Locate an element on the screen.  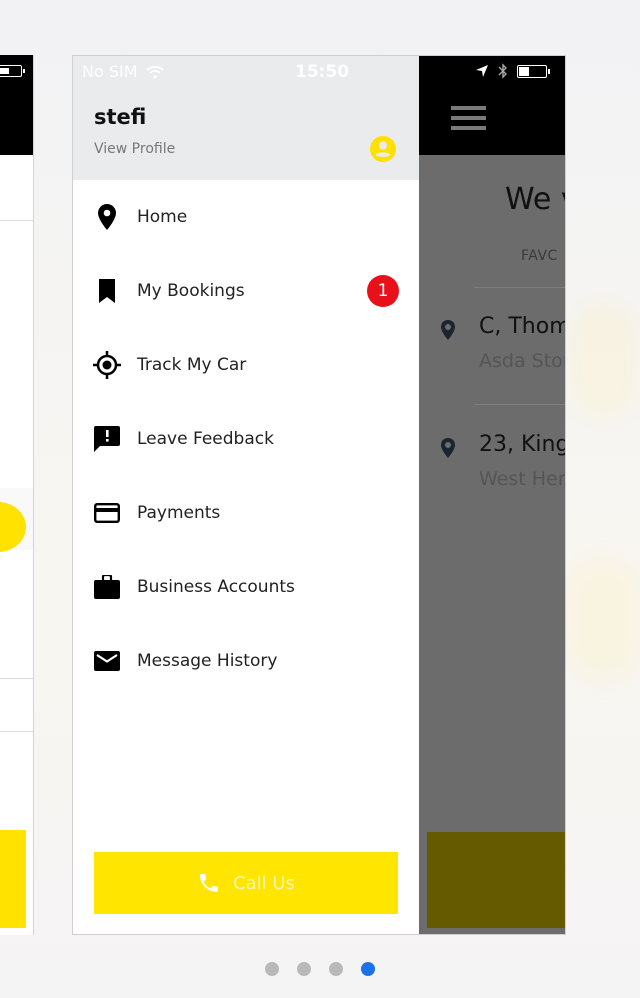
tab-favourites: FAVC is located at coordinates (539, 256).